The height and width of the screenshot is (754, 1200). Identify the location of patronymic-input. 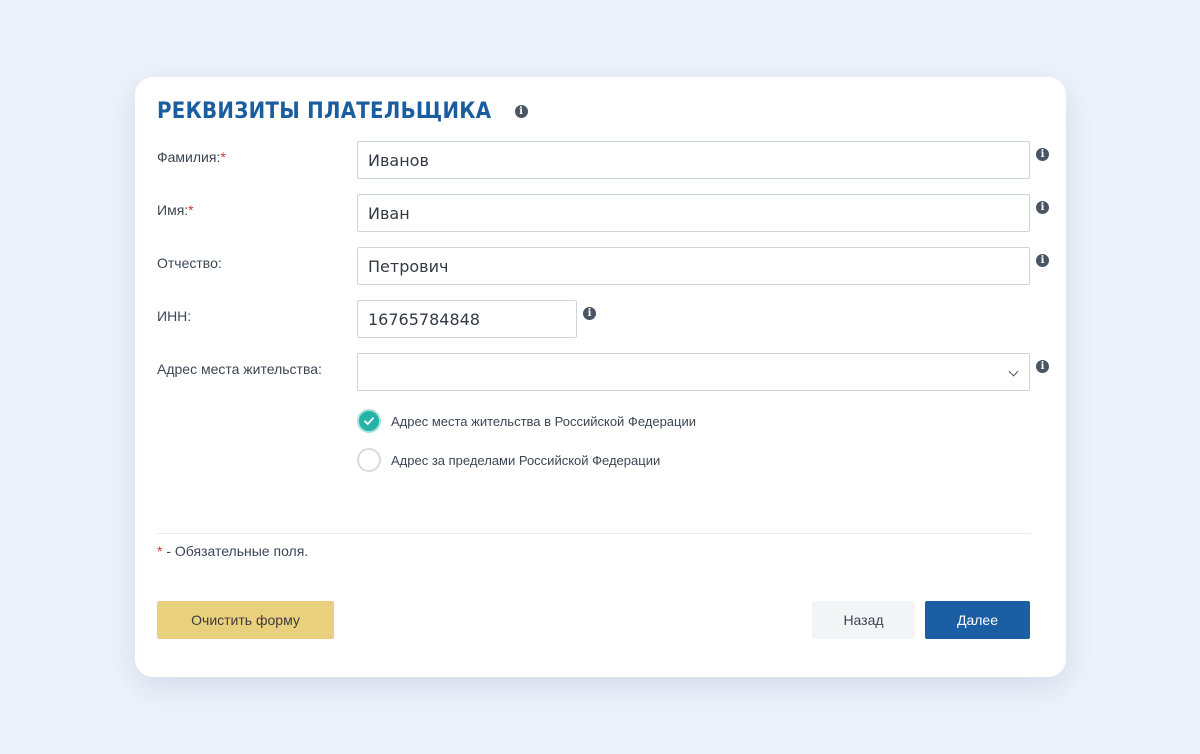
(693, 266).